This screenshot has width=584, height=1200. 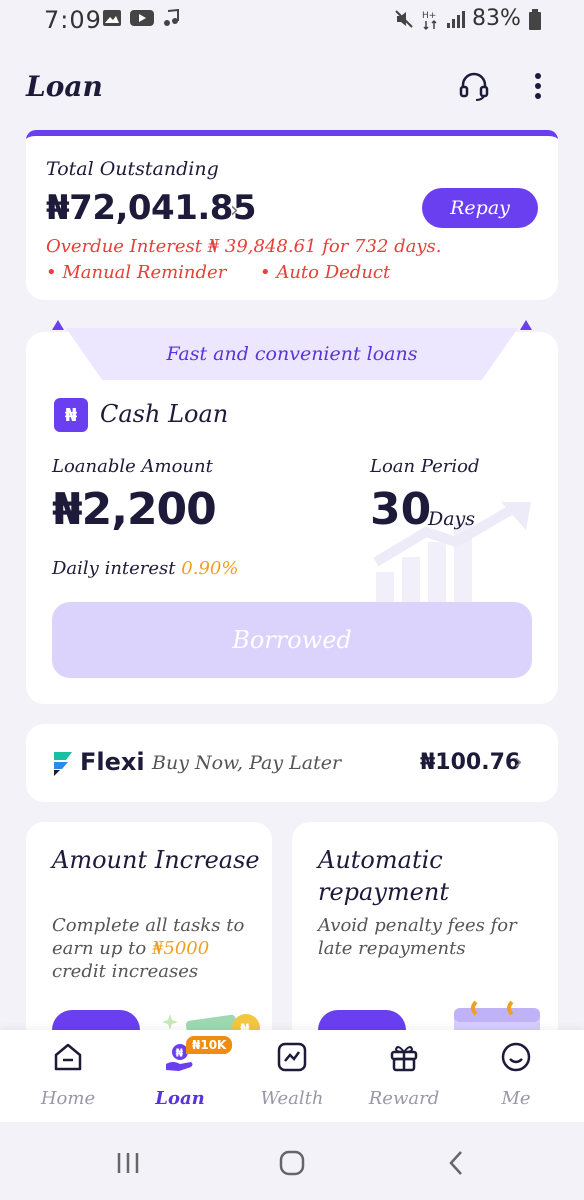 I want to click on promo-title: Amount Increase, so click(x=156, y=860).